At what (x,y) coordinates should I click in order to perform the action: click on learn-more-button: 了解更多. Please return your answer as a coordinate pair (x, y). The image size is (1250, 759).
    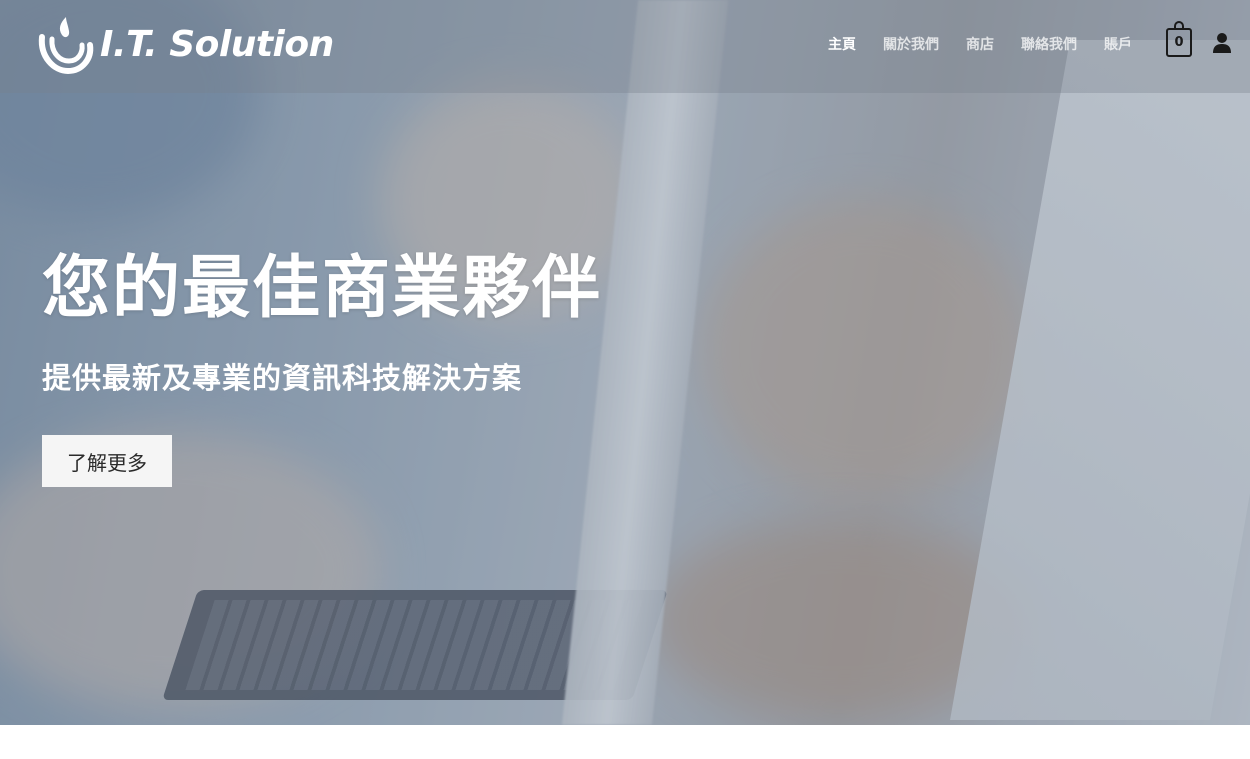
    Looking at the image, I should click on (107, 461).